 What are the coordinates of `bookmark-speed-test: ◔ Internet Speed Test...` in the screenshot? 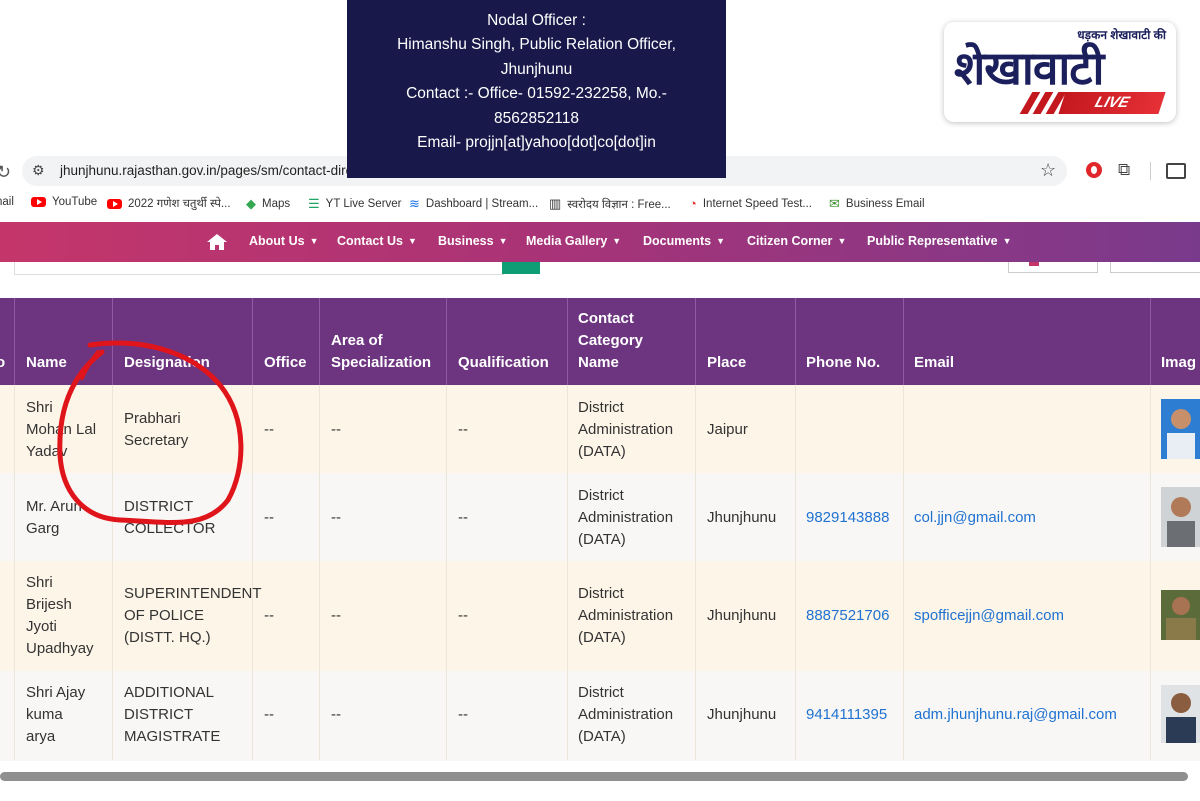 It's located at (750, 203).